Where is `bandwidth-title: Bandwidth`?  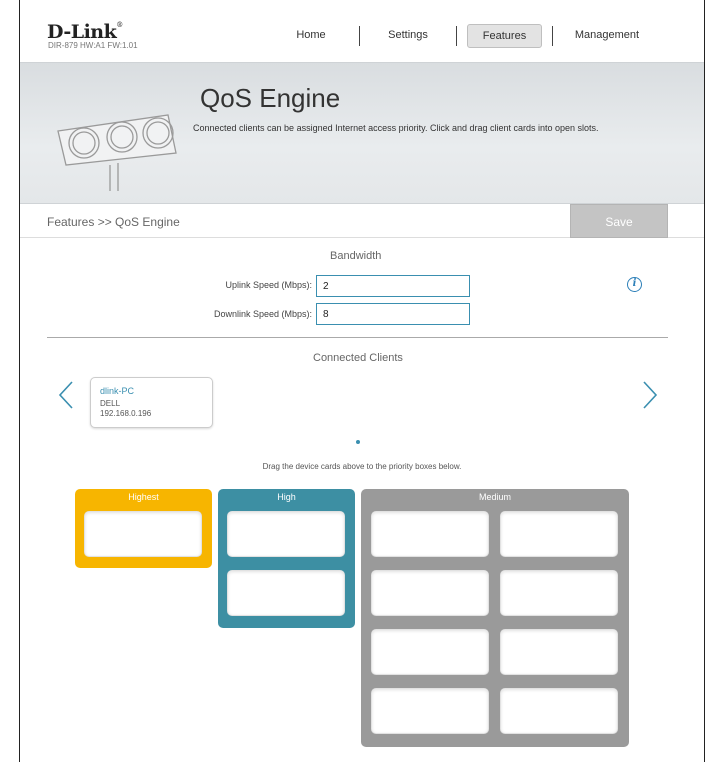
bandwidth-title: Bandwidth is located at coordinates (356, 256).